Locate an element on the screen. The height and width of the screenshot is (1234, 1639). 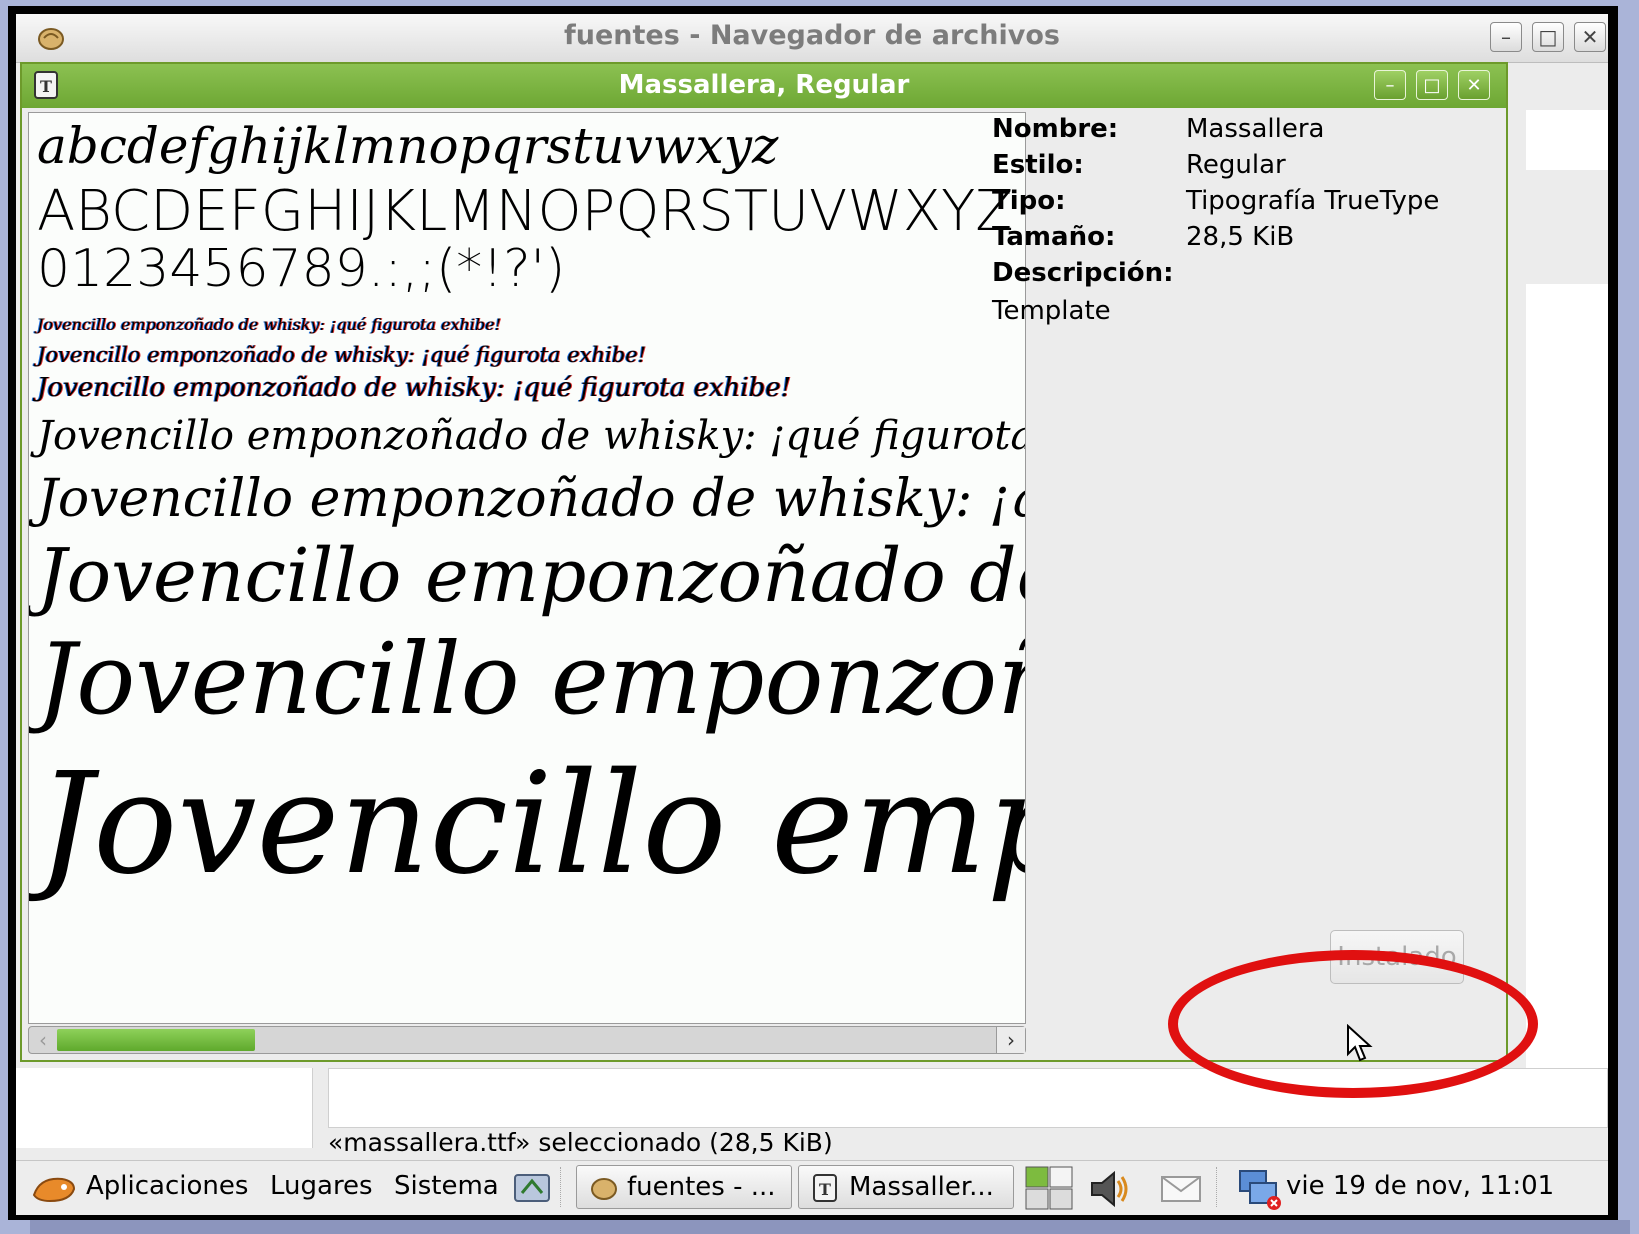
font-viewer-close-button: ✕ is located at coordinates (1474, 85).